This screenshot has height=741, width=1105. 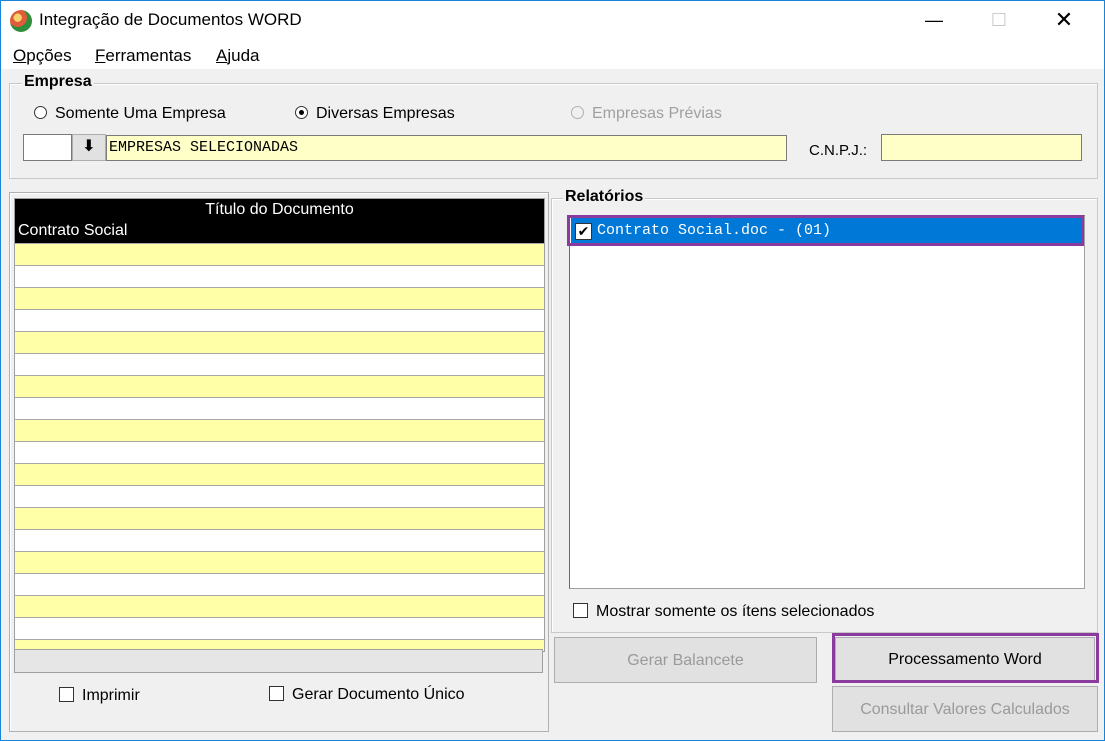 I want to click on menu-bar: Opções Ferramentas Ajuda, so click(x=552, y=55).